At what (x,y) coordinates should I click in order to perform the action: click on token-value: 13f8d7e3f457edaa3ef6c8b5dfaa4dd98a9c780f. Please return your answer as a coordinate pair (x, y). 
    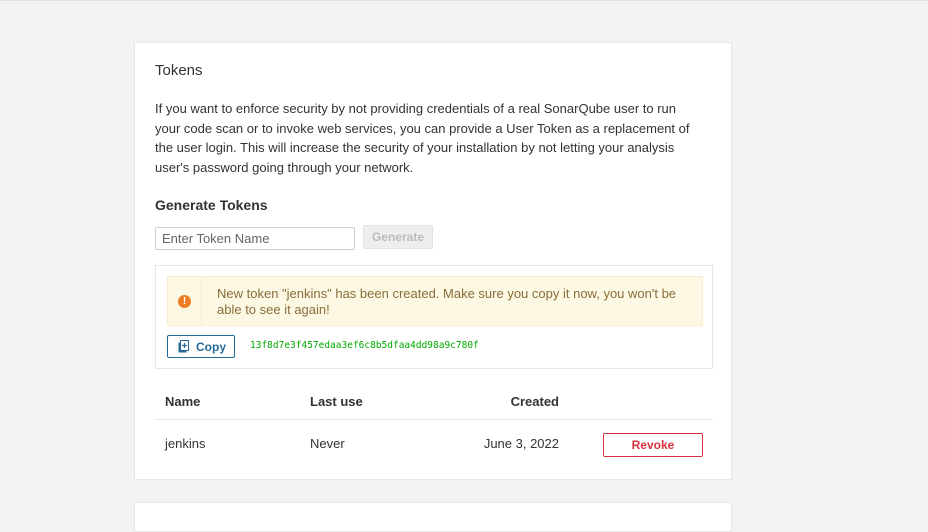
    Looking at the image, I should click on (364, 345).